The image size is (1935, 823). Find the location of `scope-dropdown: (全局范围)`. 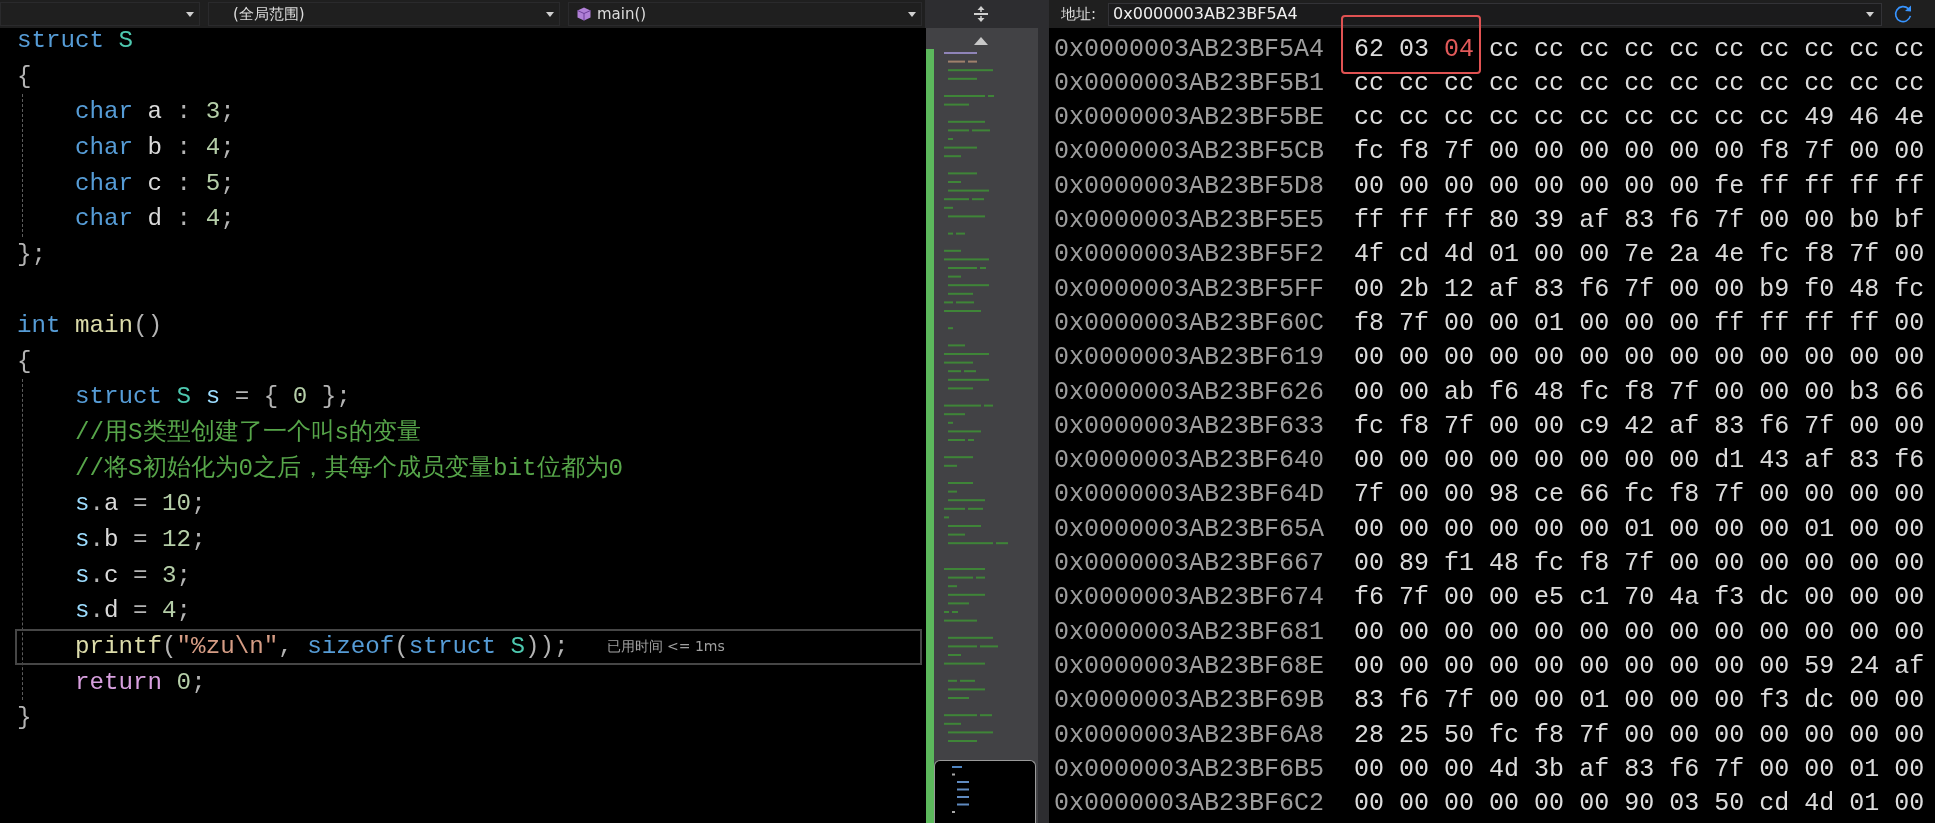

scope-dropdown: (全局范围) is located at coordinates (384, 14).